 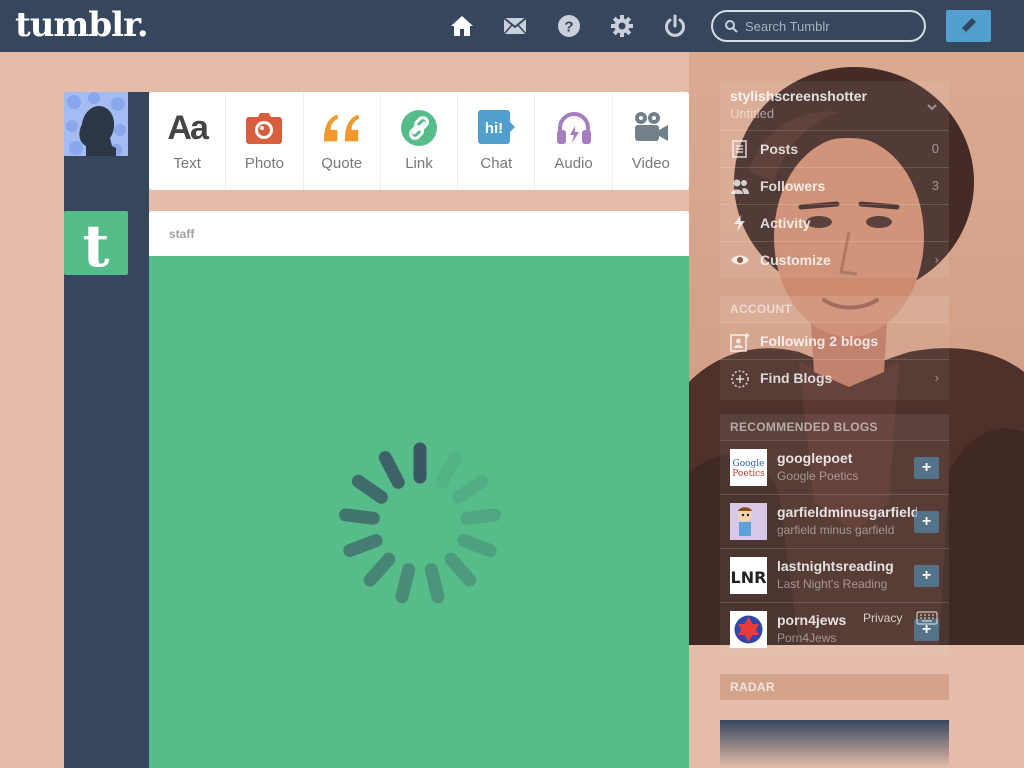 What do you see at coordinates (574, 128) in the screenshot?
I see `headphones-icon` at bounding box center [574, 128].